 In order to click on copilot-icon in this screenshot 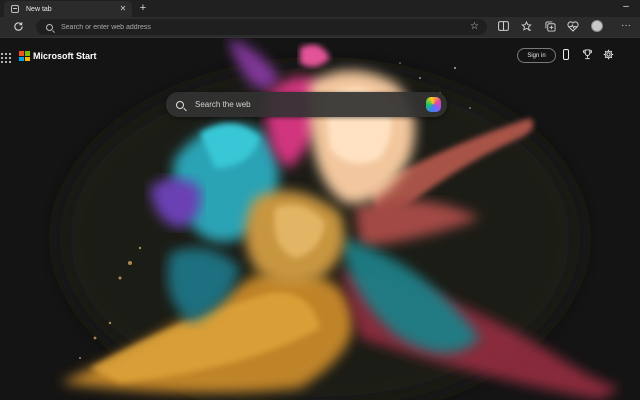, I will do `click(433, 104)`.